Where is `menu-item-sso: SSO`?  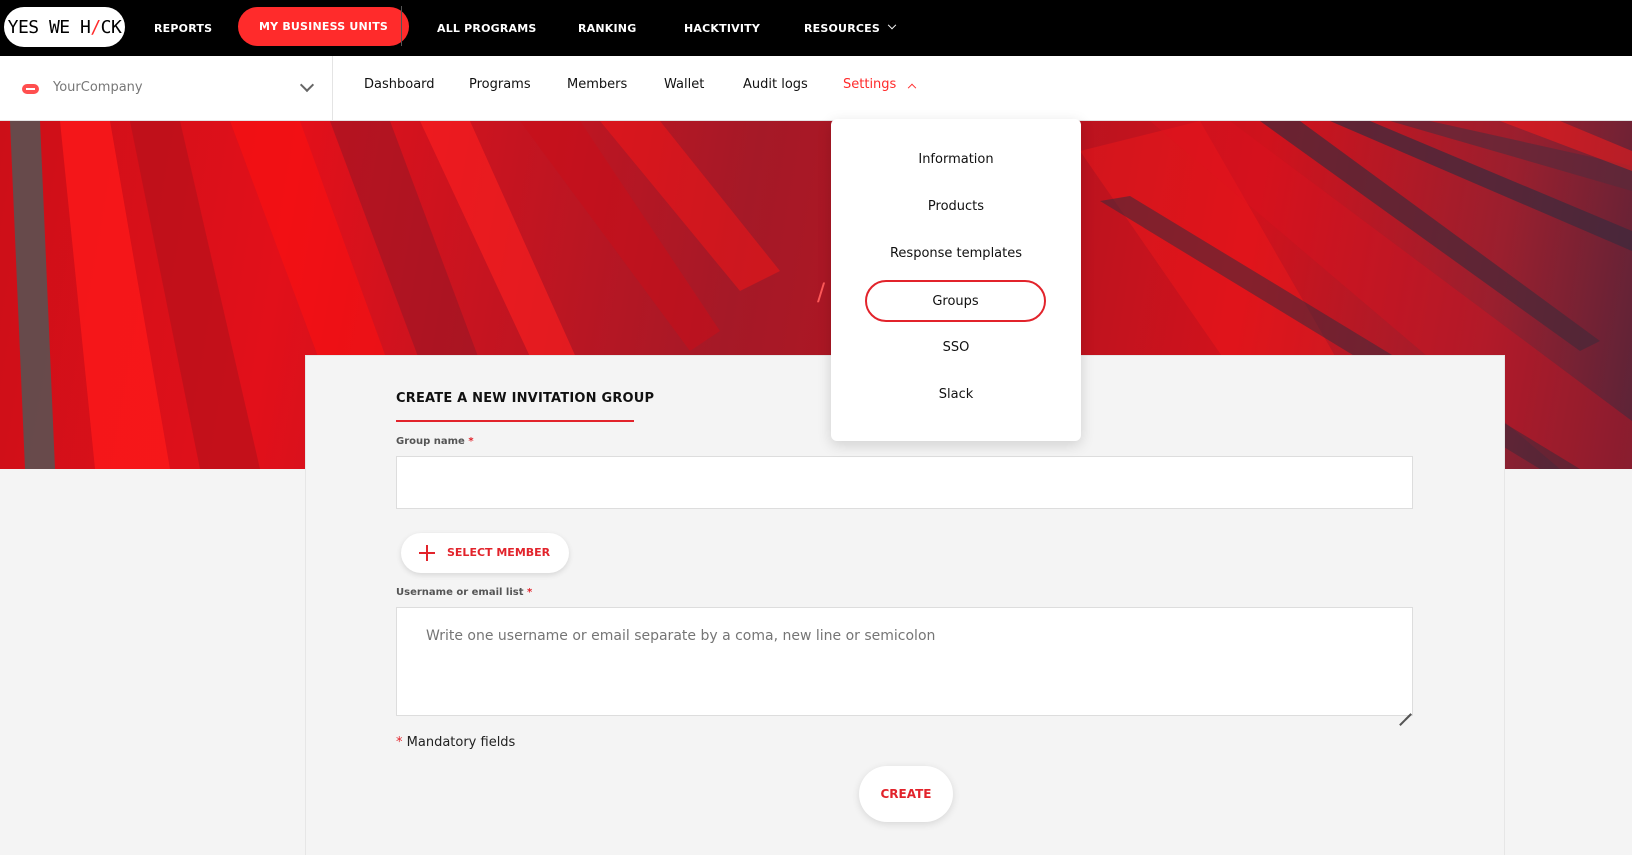 menu-item-sso: SSO is located at coordinates (956, 347).